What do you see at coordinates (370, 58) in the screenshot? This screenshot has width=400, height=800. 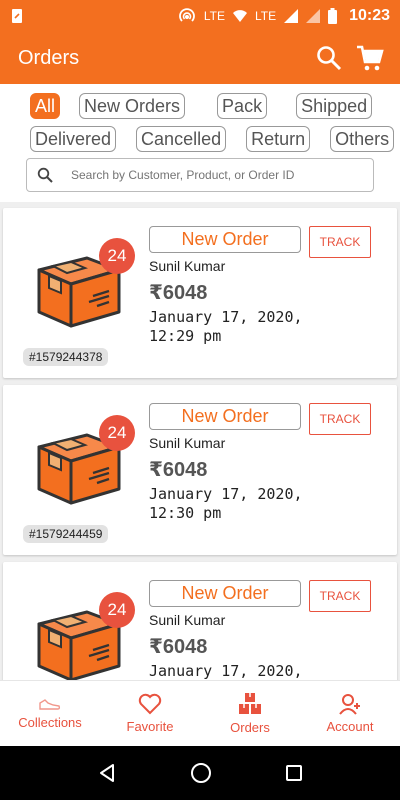 I see `cart-icon` at bounding box center [370, 58].